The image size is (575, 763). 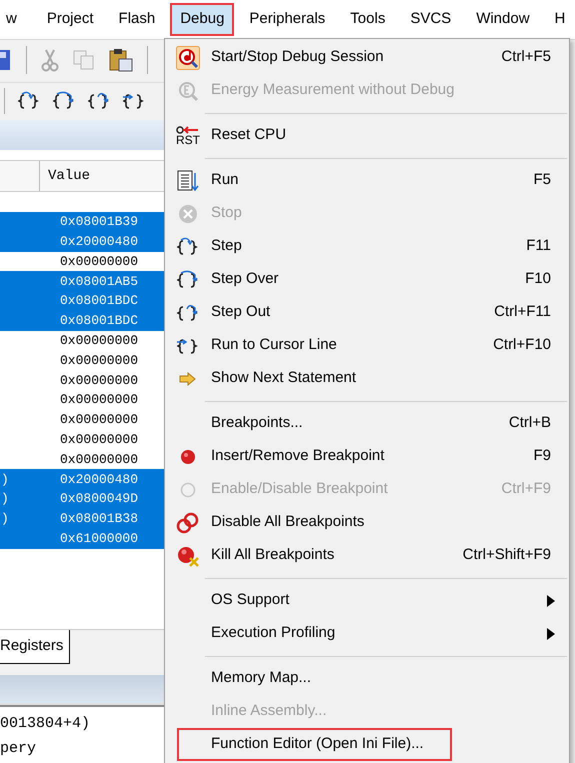 What do you see at coordinates (19, 749) in the screenshot?
I see `output-line: pery` at bounding box center [19, 749].